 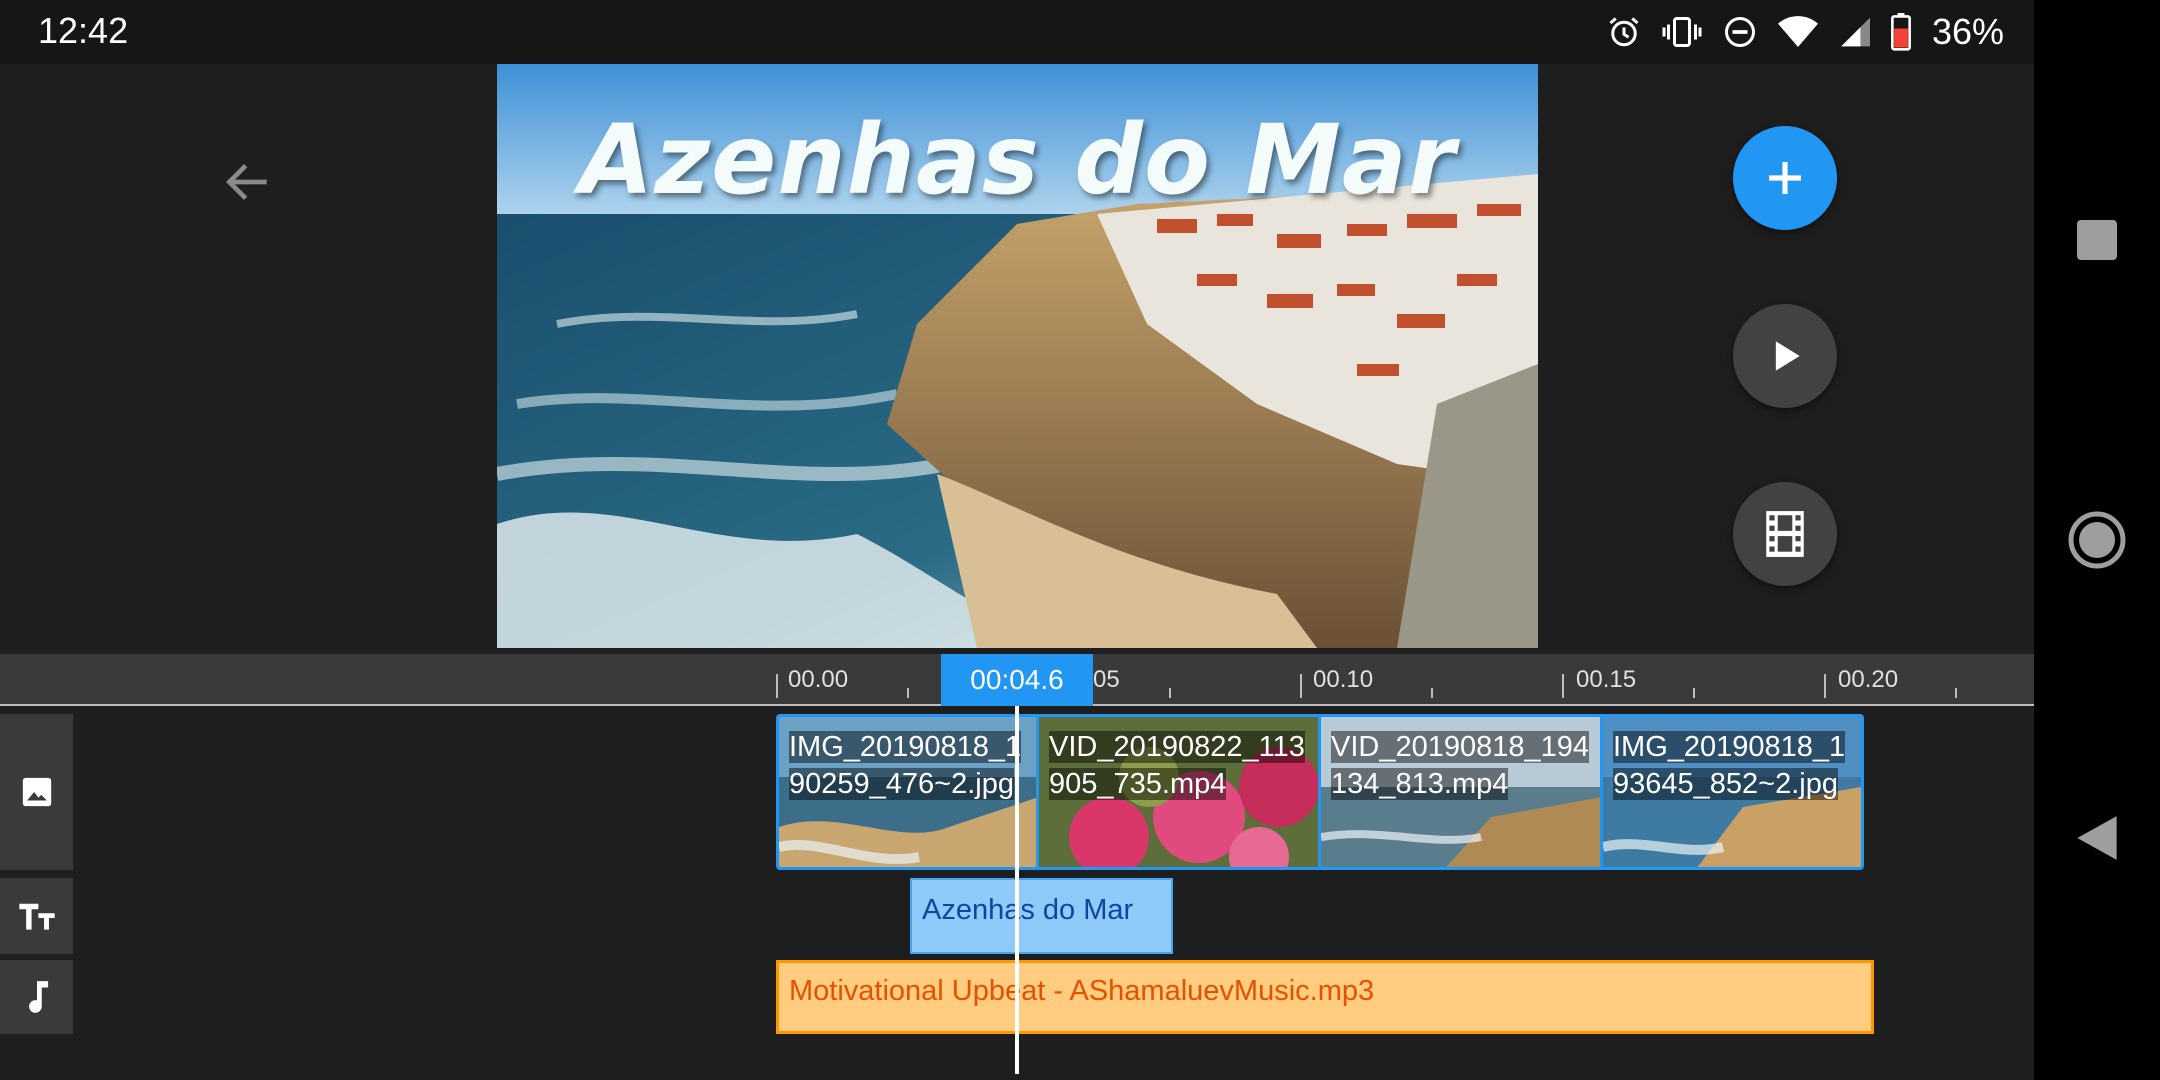 What do you see at coordinates (1854, 32) in the screenshot?
I see `signal-icon` at bounding box center [1854, 32].